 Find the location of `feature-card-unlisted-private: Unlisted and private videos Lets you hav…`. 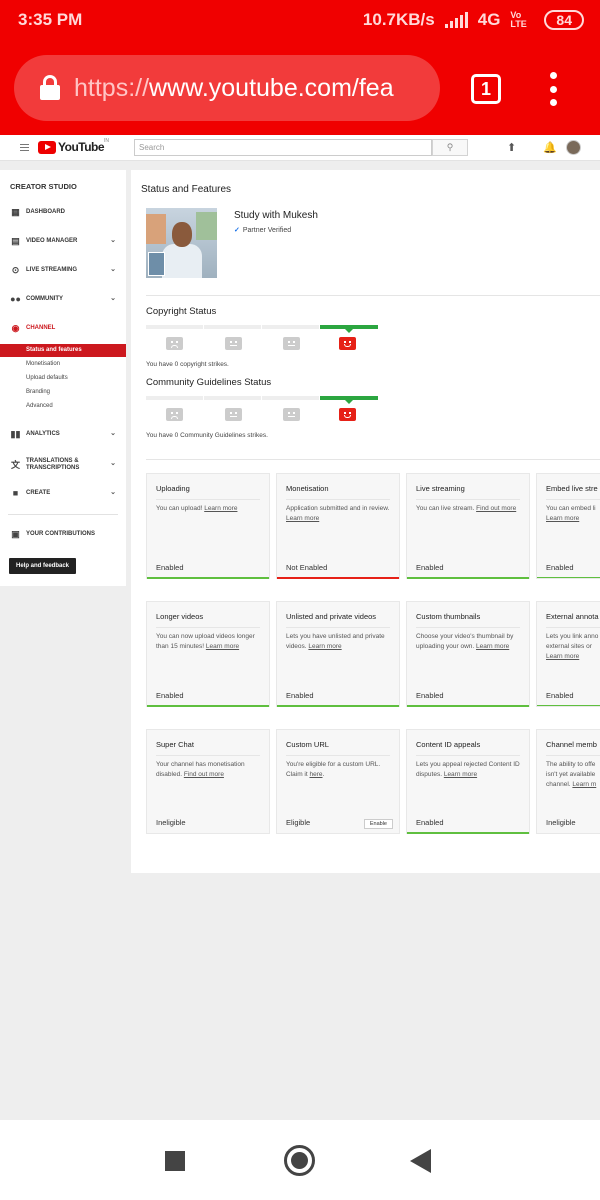

feature-card-unlisted-private: Unlisted and private videos Lets you hav… is located at coordinates (338, 654).